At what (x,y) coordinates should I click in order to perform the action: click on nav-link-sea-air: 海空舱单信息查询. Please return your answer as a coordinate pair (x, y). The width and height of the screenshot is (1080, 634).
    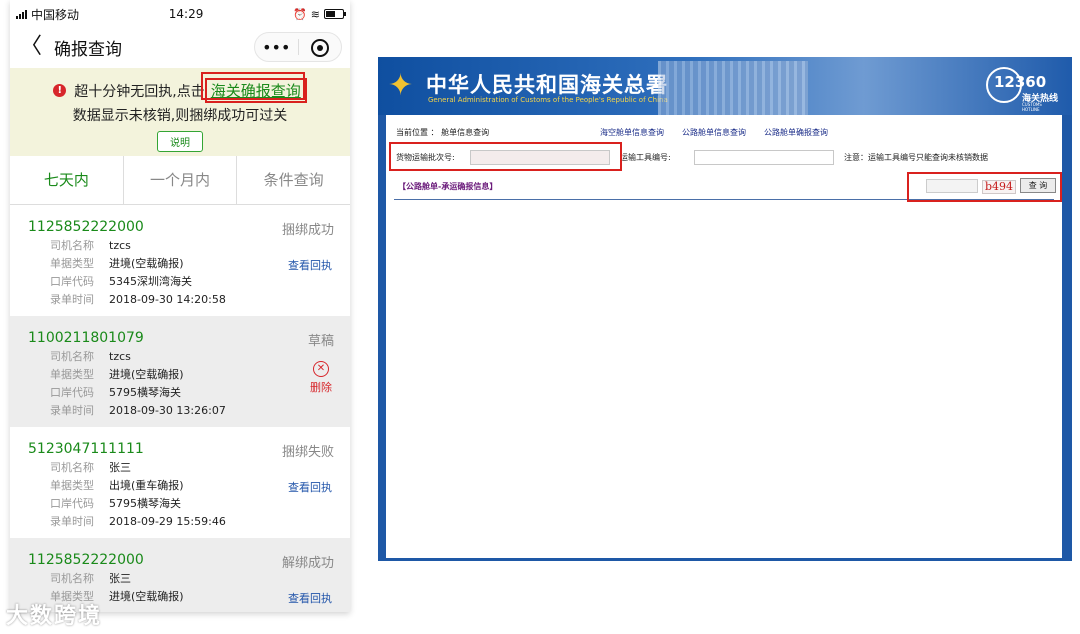
    Looking at the image, I should click on (632, 132).